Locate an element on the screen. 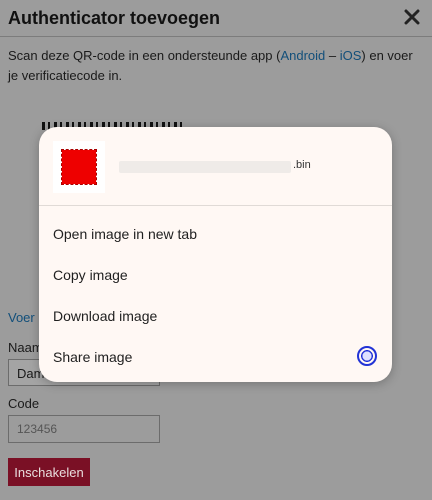  thumbnail-image is located at coordinates (79, 167).